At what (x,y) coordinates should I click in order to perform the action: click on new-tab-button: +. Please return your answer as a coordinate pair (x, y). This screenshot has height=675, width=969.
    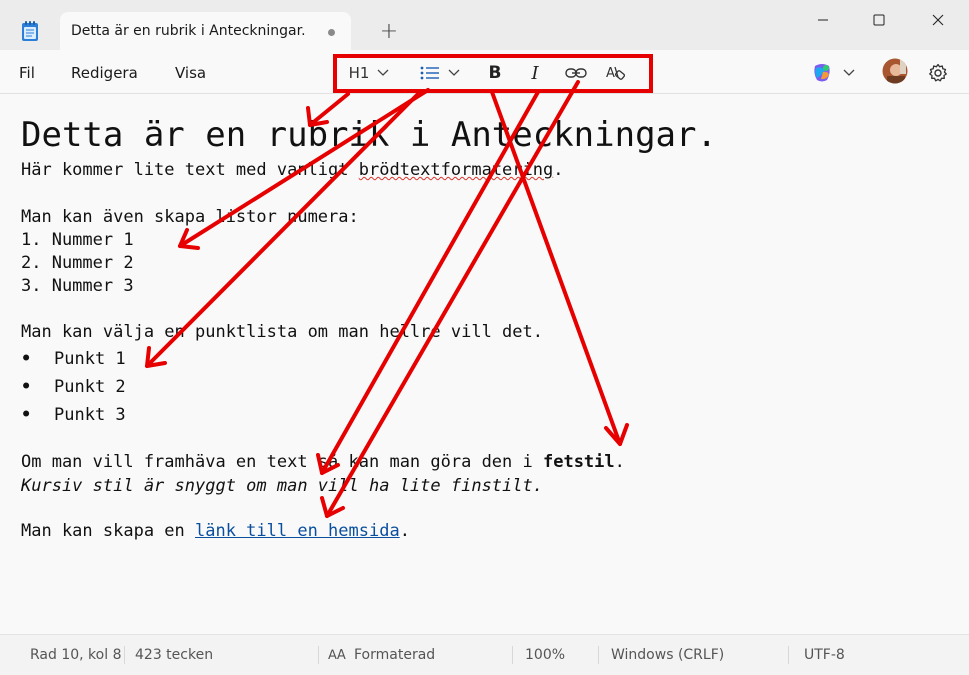
    Looking at the image, I should click on (389, 32).